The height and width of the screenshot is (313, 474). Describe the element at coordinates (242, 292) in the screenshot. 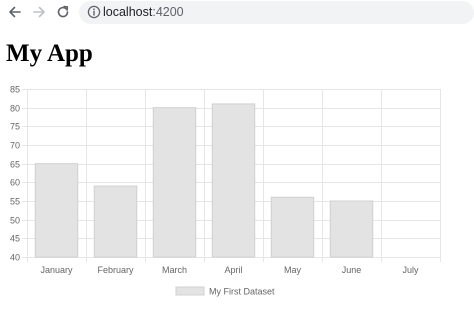

I see `legend-label: My First Dataset` at that location.